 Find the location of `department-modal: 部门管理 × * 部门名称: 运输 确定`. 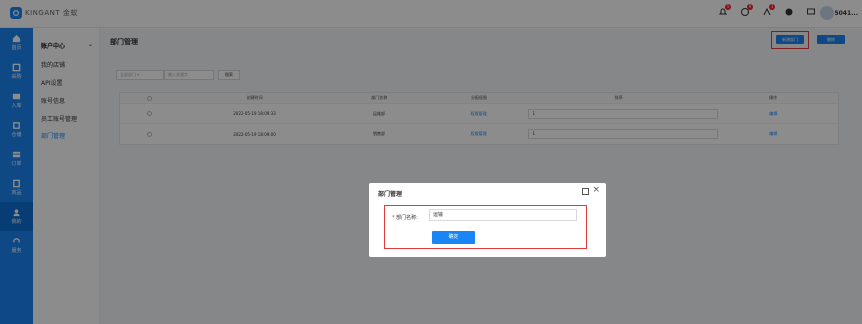

department-modal: 部门管理 × * 部门名称: 运输 确定 is located at coordinates (487, 220).